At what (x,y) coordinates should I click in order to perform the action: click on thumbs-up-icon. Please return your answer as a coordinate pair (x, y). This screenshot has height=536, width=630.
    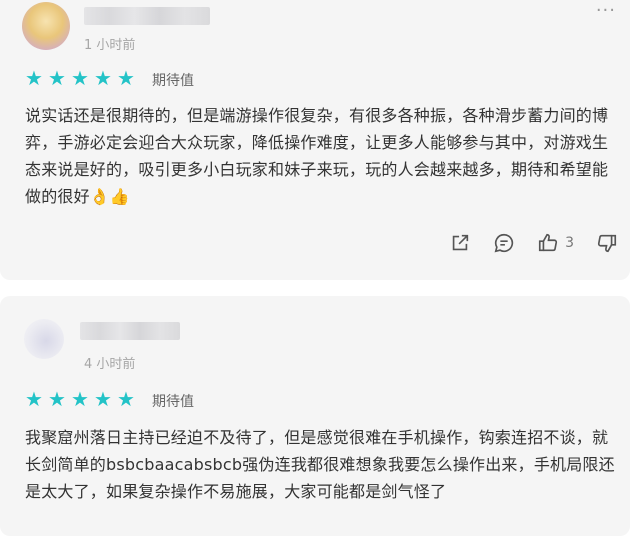
    Looking at the image, I should click on (548, 242).